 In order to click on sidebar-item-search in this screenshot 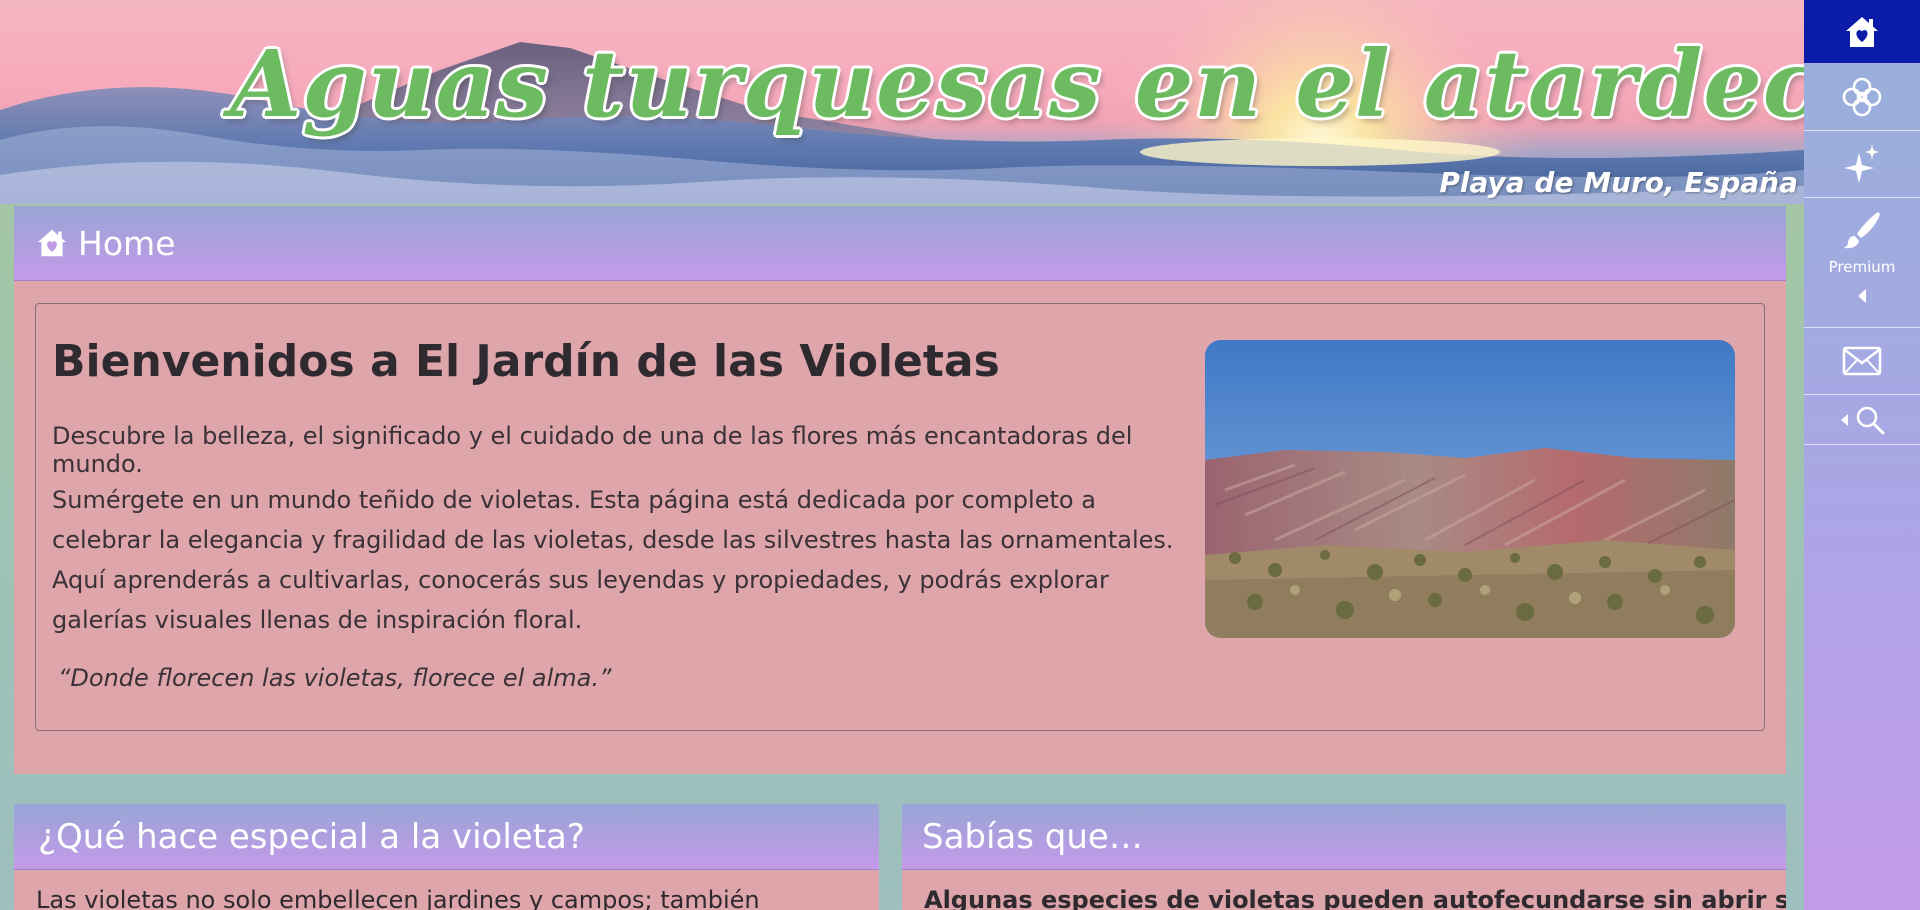, I will do `click(1862, 420)`.